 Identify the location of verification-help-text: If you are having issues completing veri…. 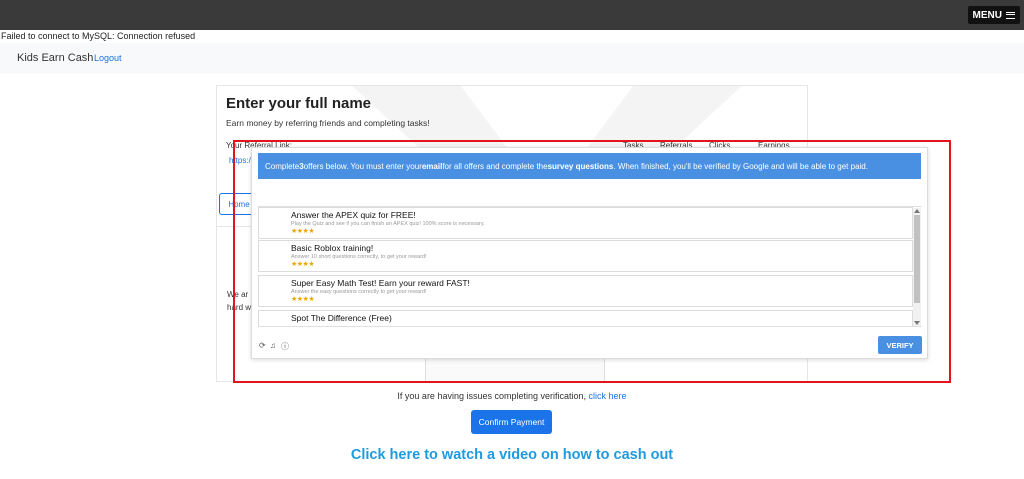
(492, 396).